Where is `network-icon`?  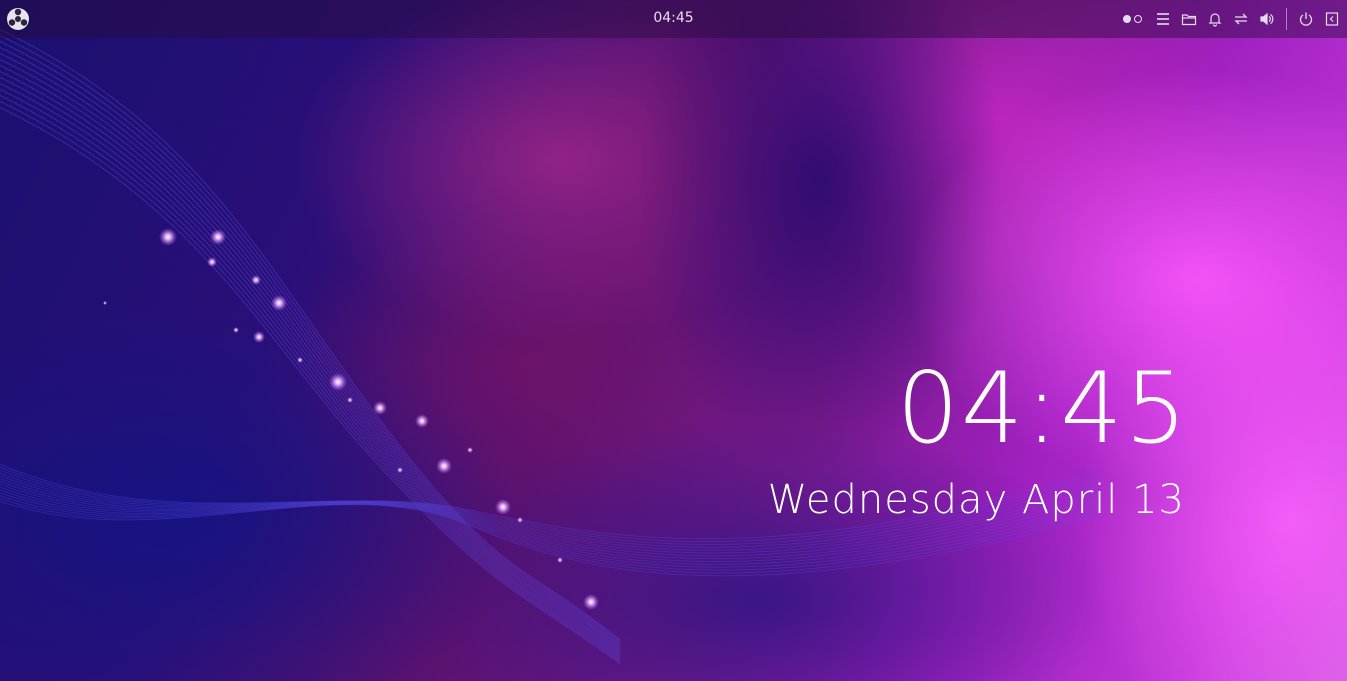
network-icon is located at coordinates (1241, 19).